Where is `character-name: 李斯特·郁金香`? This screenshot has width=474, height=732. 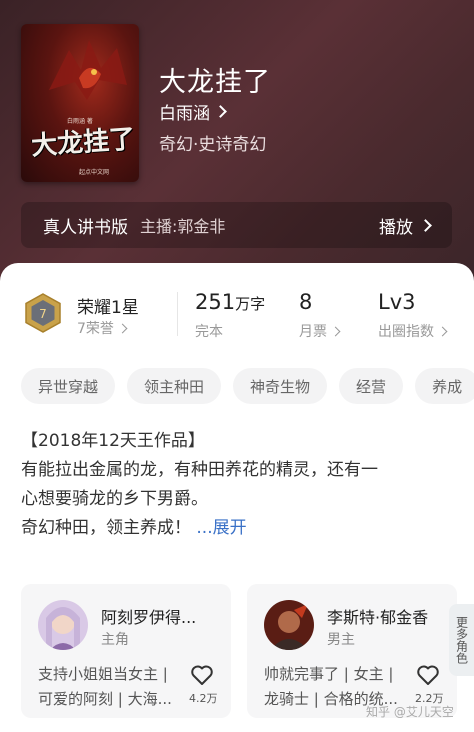
character-name: 李斯特·郁金香 is located at coordinates (378, 617).